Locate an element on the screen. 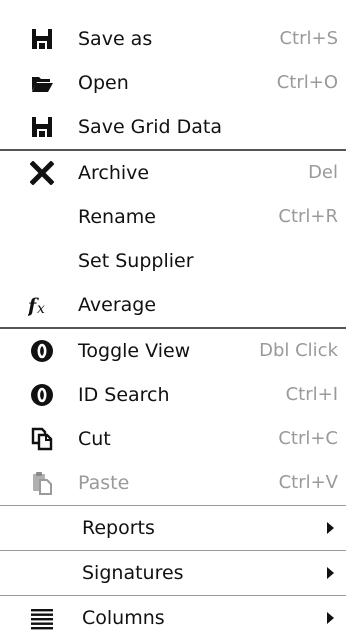 Image resolution: width=346 pixels, height=640 pixels. folder-open-icon is located at coordinates (42, 84).